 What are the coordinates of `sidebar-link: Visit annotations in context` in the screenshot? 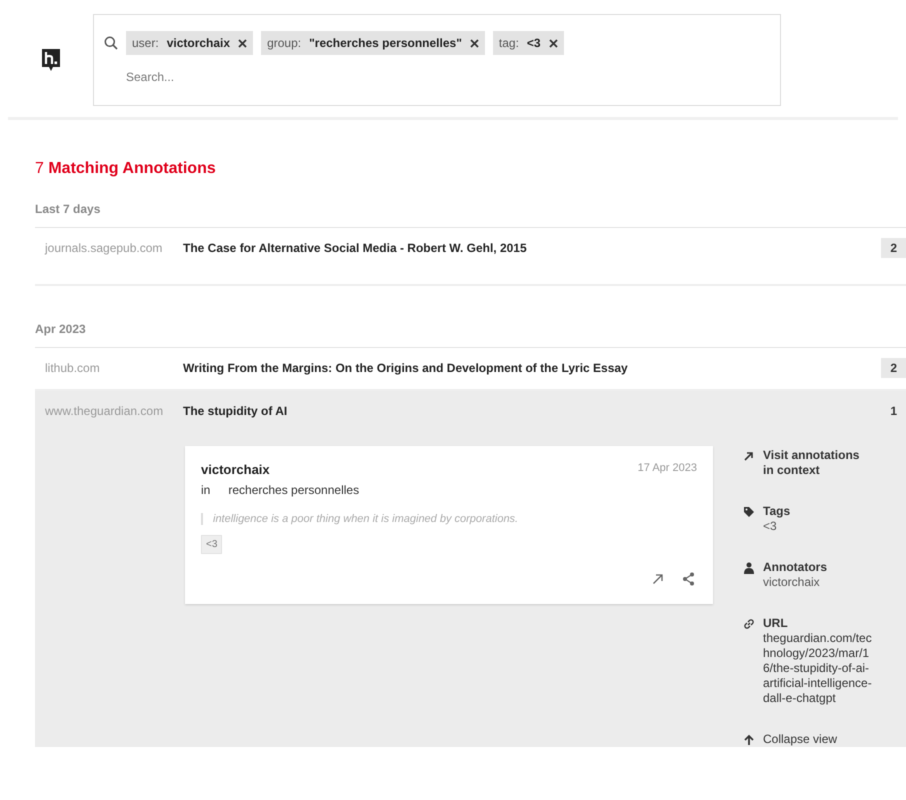 It's located at (818, 463).